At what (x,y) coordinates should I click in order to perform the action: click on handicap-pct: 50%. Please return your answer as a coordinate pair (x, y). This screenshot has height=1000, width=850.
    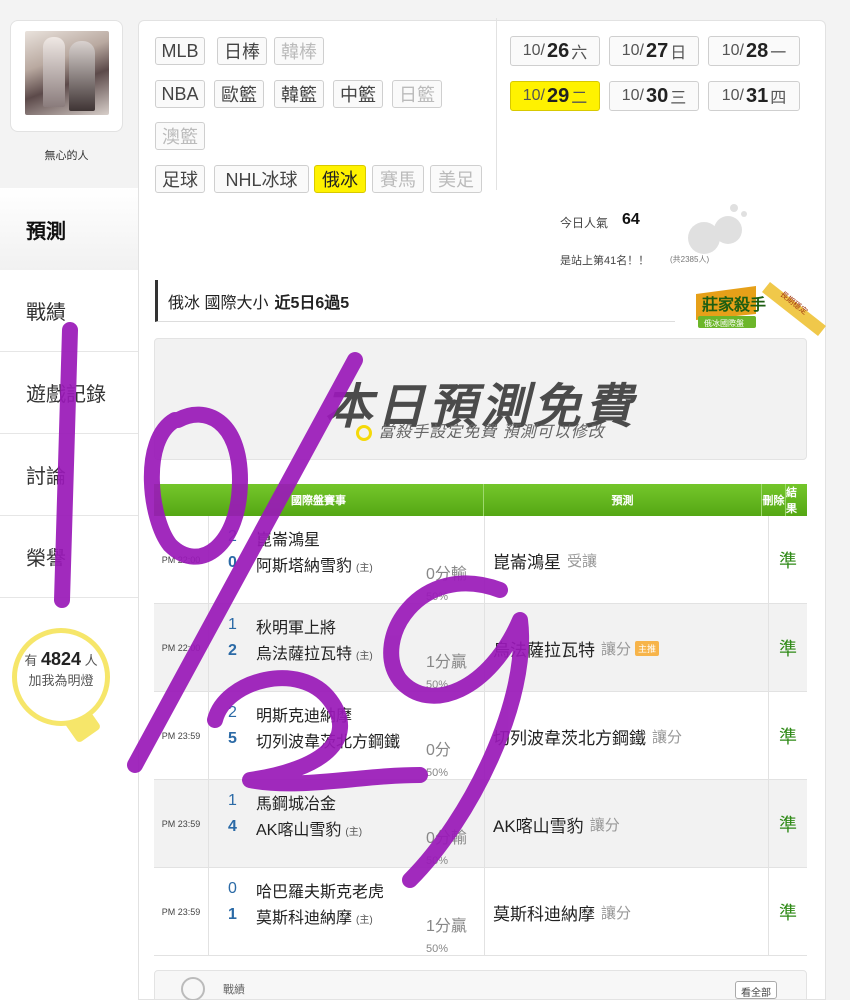
    Looking at the image, I should click on (437, 949).